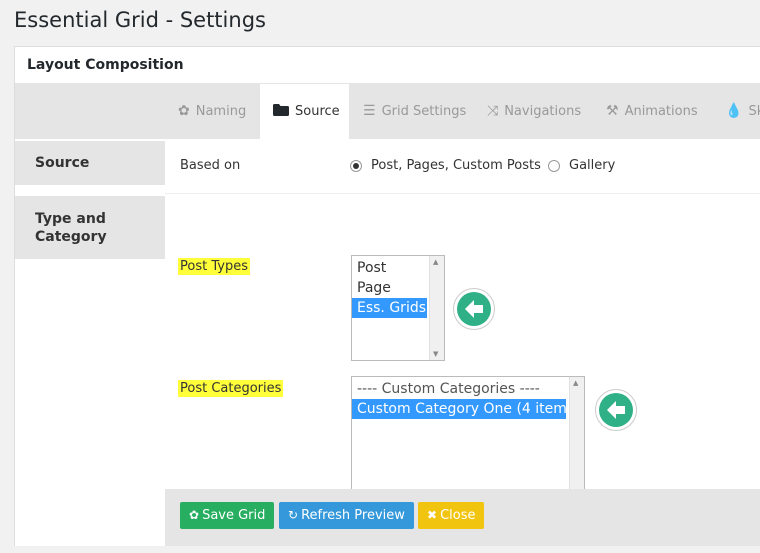 The height and width of the screenshot is (553, 760). Describe the element at coordinates (435, 354) in the screenshot. I see `scroll-down-icon: ▼` at that location.